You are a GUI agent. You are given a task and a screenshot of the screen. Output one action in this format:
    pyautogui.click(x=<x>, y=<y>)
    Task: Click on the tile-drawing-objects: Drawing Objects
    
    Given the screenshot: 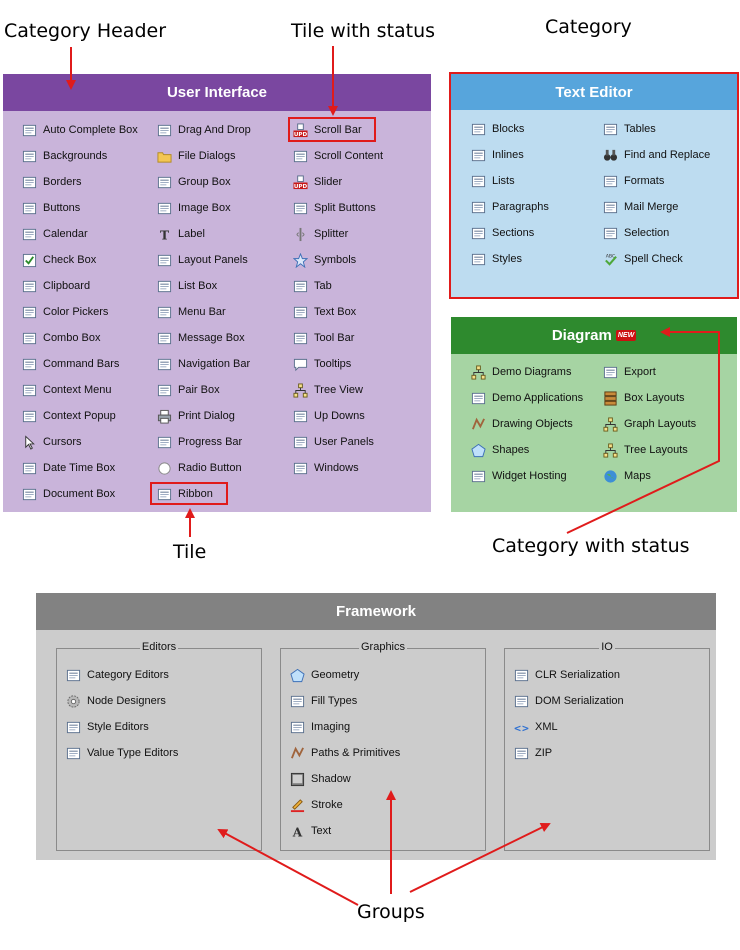 What is the action you would take?
    pyautogui.click(x=522, y=424)
    